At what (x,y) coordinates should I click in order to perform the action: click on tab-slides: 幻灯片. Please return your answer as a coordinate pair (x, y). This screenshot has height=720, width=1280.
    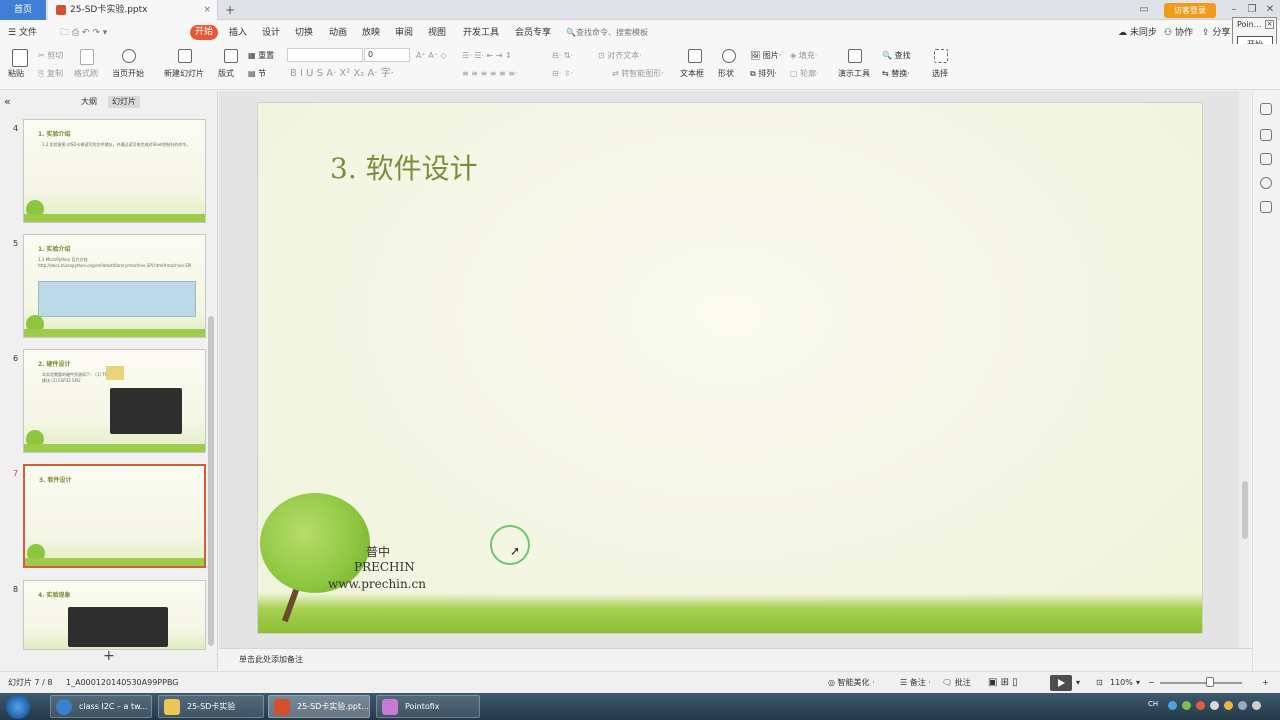
    Looking at the image, I should click on (124, 102).